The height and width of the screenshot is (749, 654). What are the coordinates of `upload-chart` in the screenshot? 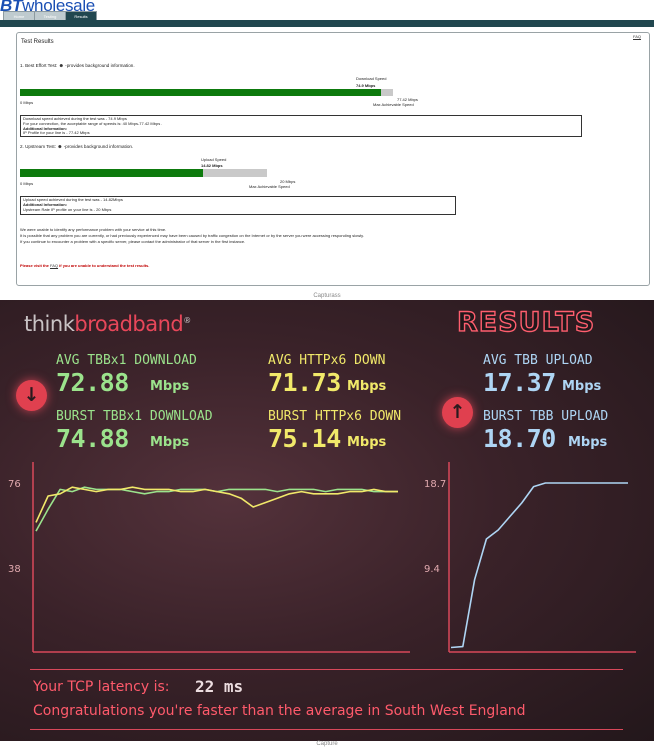 It's located at (542, 557).